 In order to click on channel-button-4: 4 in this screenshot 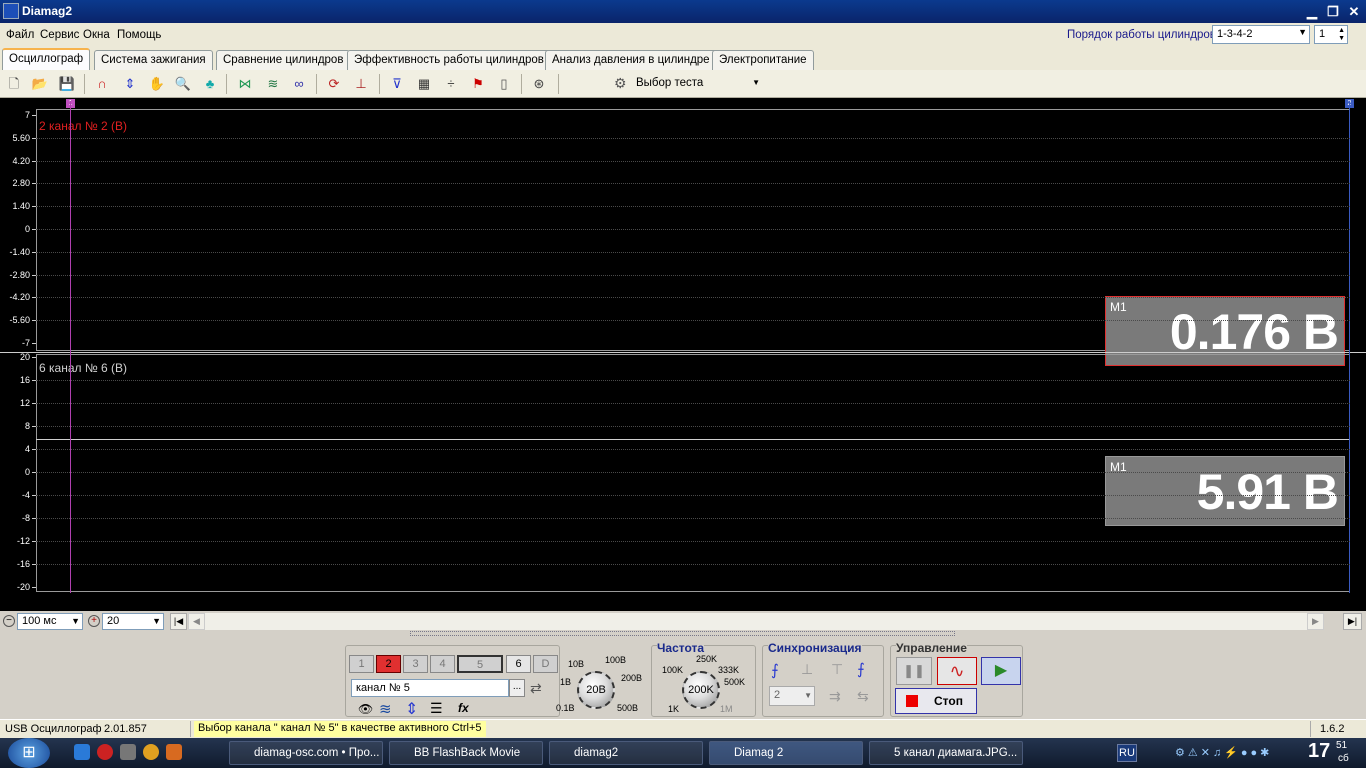, I will do `click(442, 664)`.